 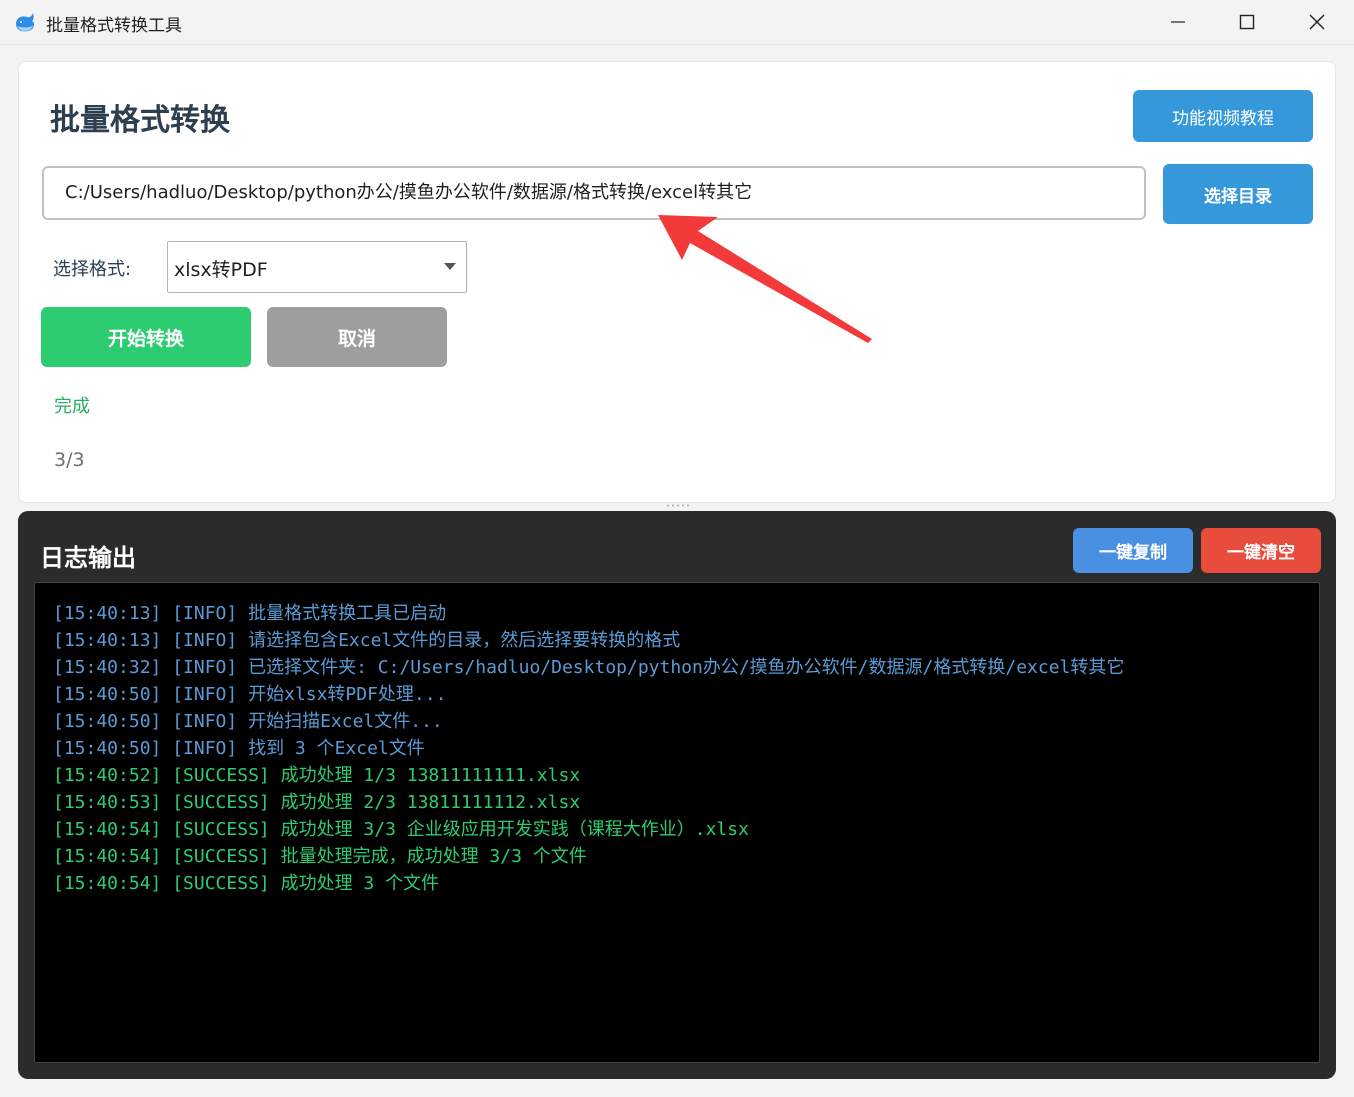 I want to click on maximize-button, so click(x=1247, y=22).